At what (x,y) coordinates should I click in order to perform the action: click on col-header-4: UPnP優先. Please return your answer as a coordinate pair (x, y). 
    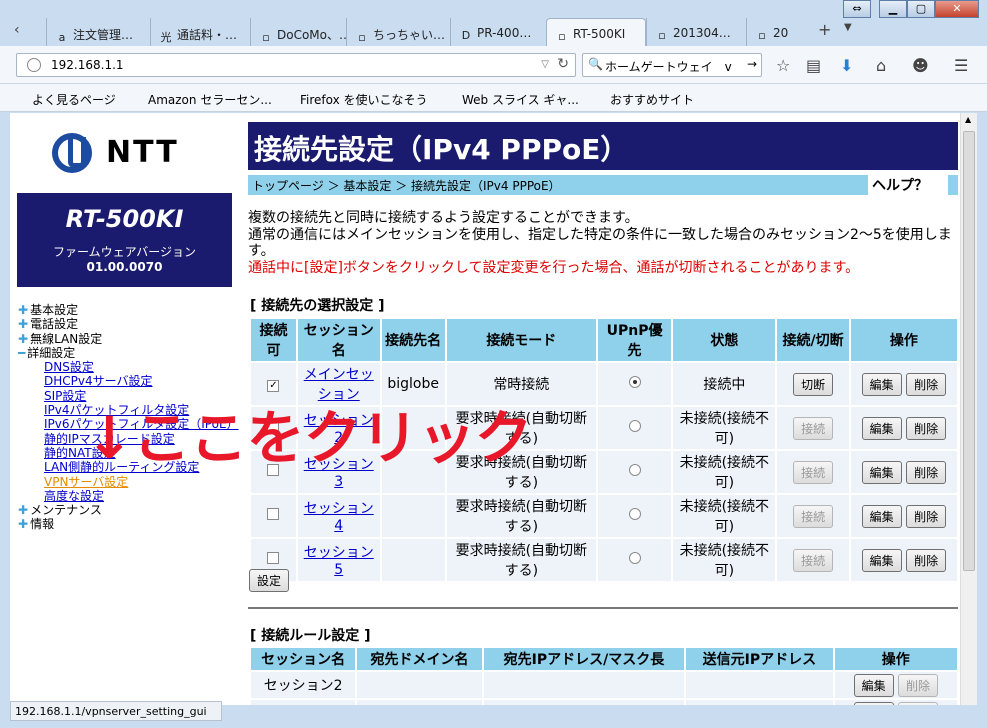
    Looking at the image, I should click on (634, 340).